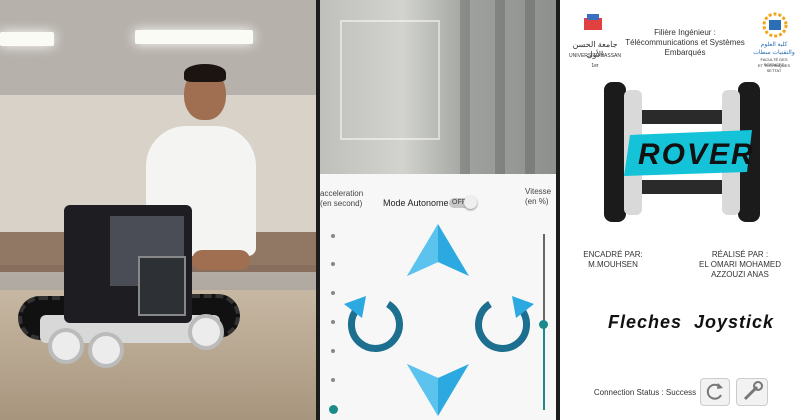  I want to click on encadre-name: M.MOUHSEN, so click(613, 264).